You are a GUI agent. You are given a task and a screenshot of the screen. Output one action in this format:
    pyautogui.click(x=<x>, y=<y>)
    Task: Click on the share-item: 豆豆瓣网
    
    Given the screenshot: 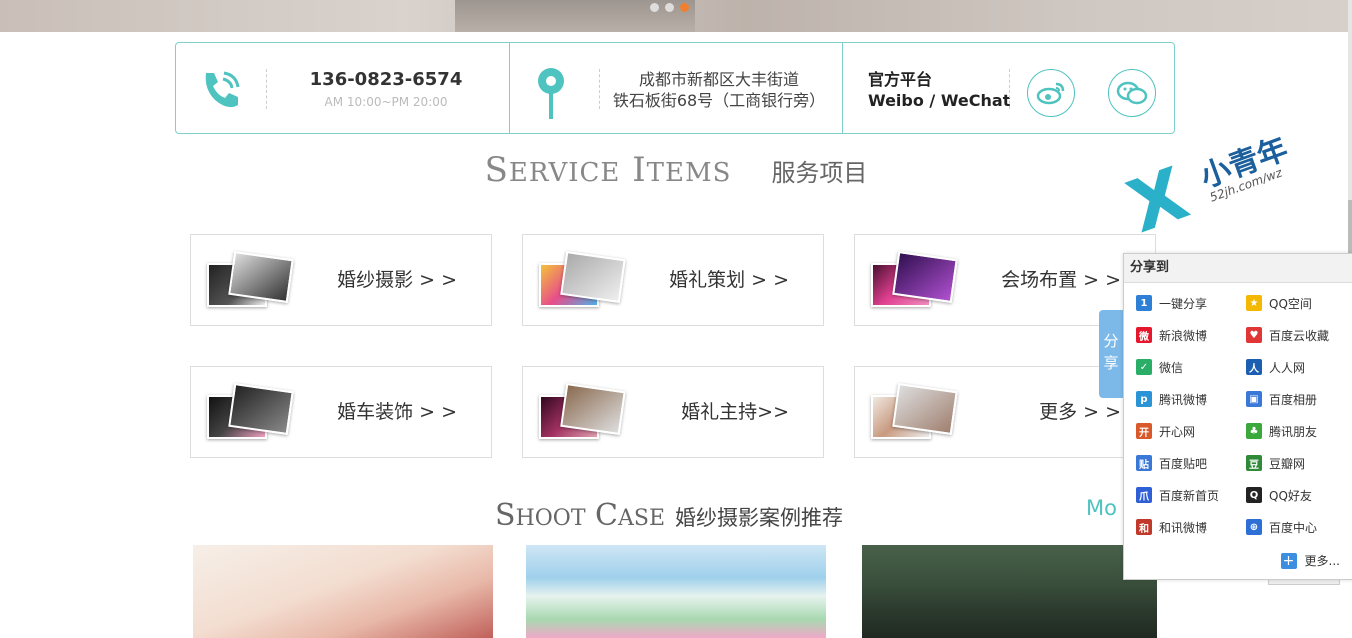 What is the action you would take?
    pyautogui.click(x=1296, y=463)
    